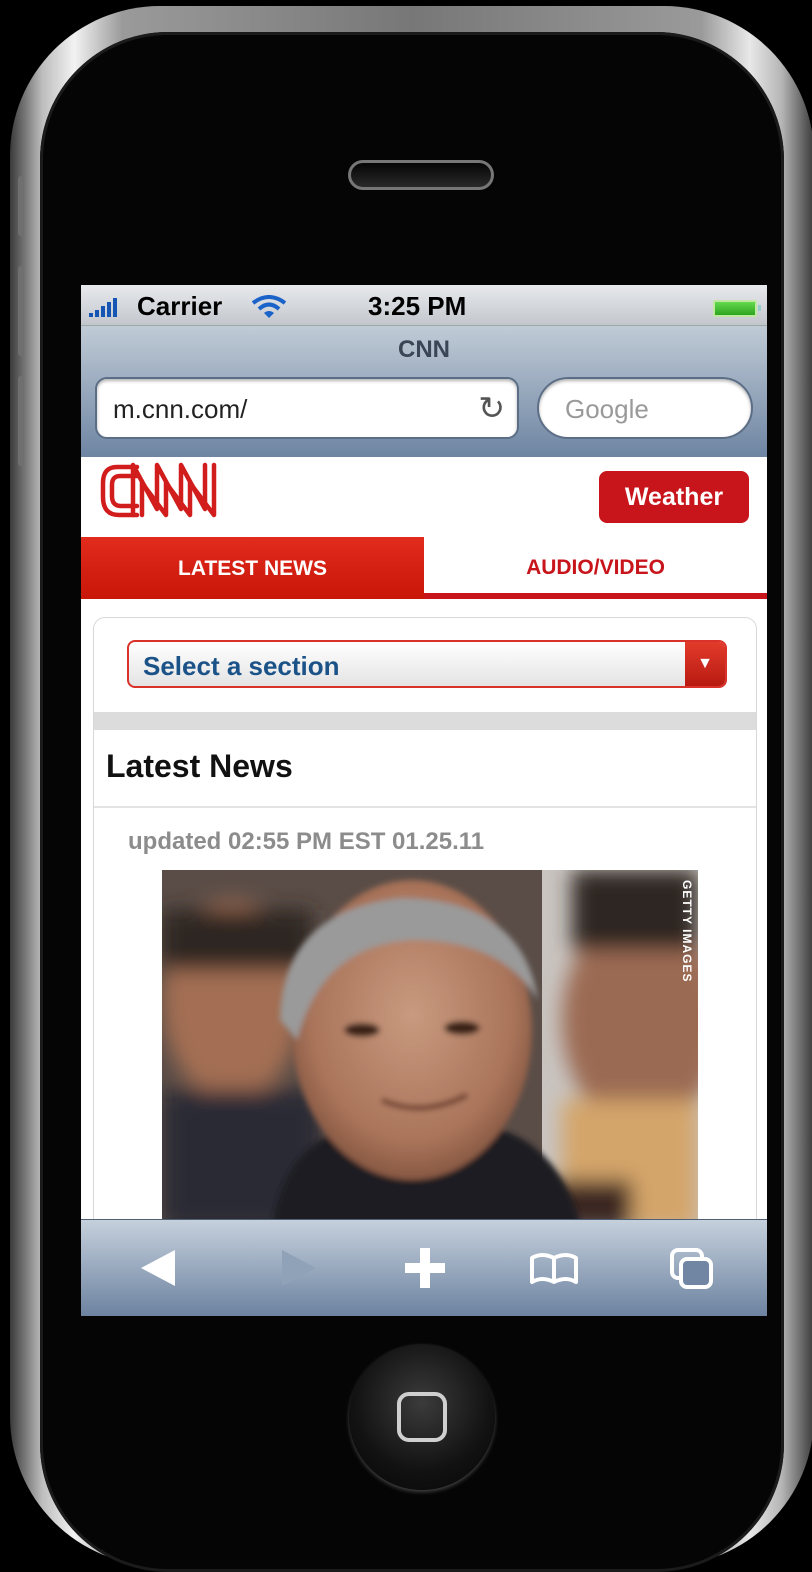  What do you see at coordinates (424, 349) in the screenshot?
I see `page-title: CNN` at bounding box center [424, 349].